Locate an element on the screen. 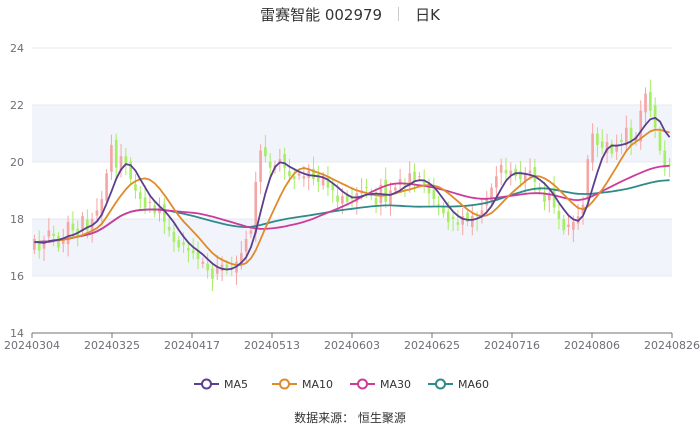 This screenshot has height=426, width=700. x-tick-label: 20240603 is located at coordinates (352, 345).